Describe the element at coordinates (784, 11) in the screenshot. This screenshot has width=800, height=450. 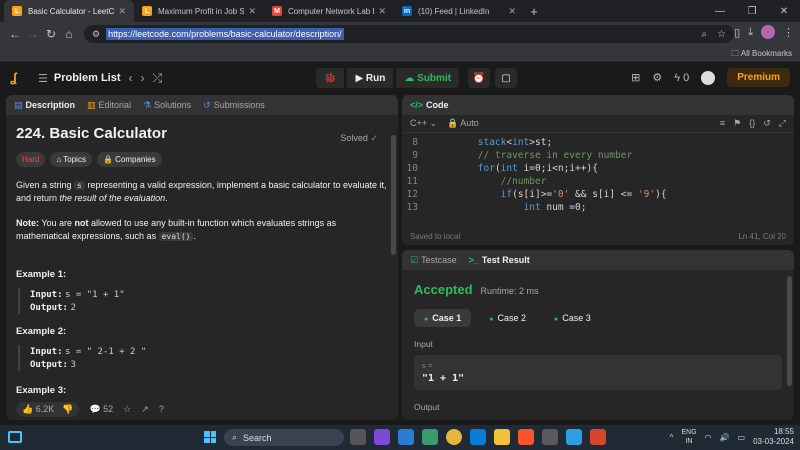
I see `close-window-icon: ✕` at that location.